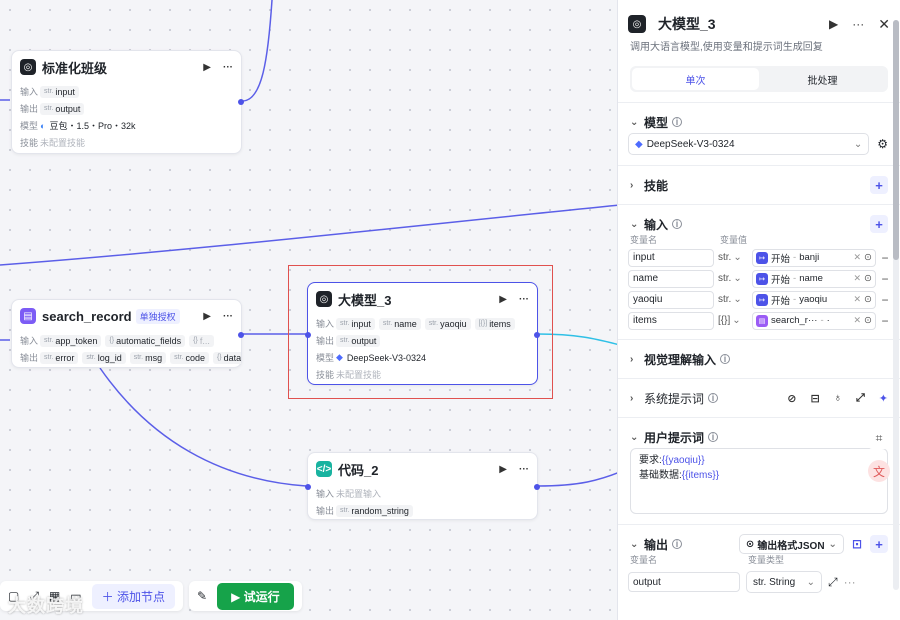 Image resolution: width=900 pixels, height=620 pixels. I want to click on output-var-name: output, so click(684, 582).